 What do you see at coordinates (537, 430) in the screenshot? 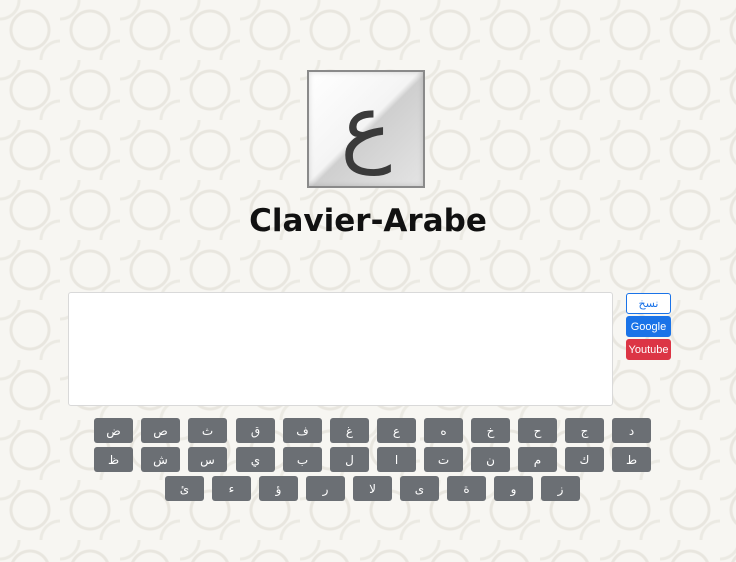
I see `key: ح` at bounding box center [537, 430].